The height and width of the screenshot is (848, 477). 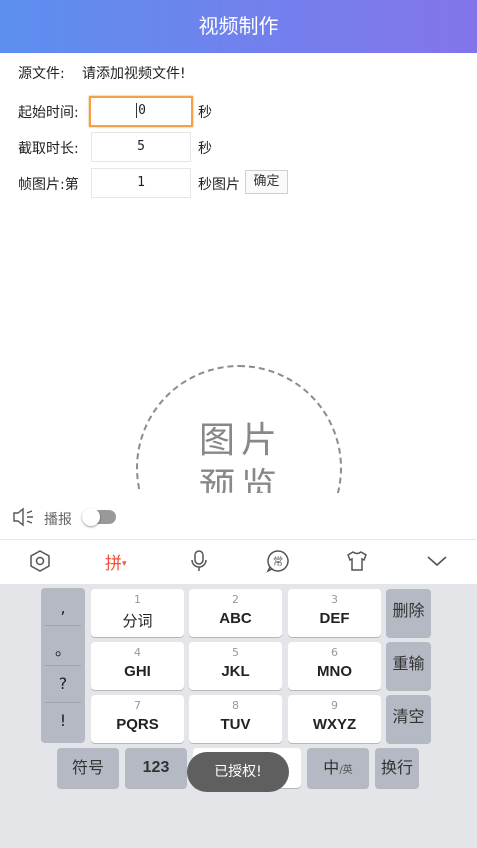 I want to click on key-4: 4 GHI, so click(x=137, y=666).